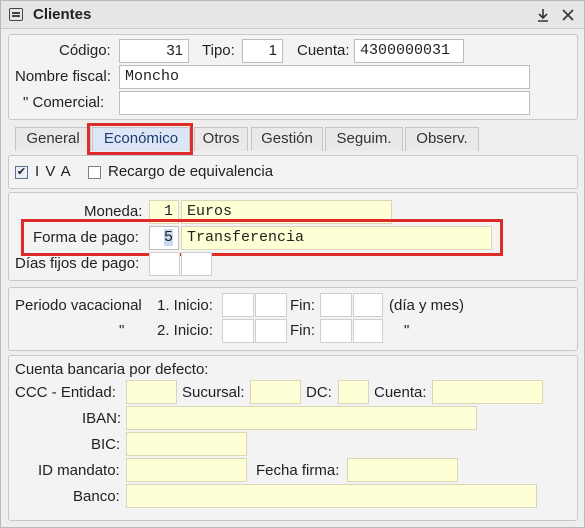 The image size is (585, 528). I want to click on dia-fijo-2-field, so click(196, 264).